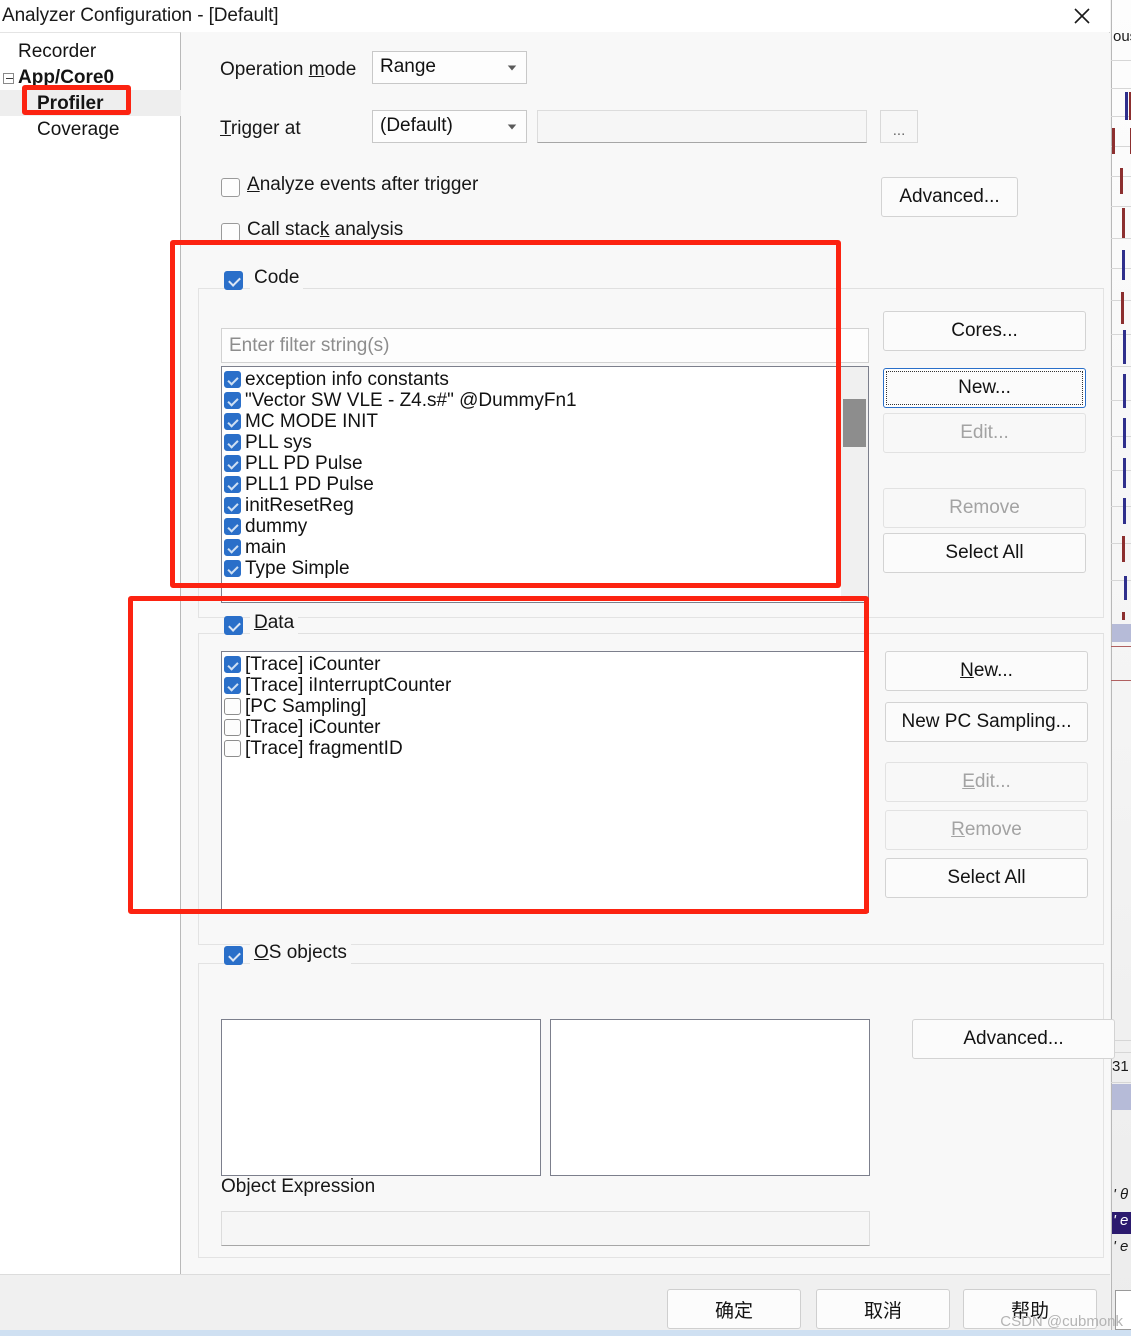 This screenshot has width=1131, height=1336. What do you see at coordinates (449, 126) in the screenshot?
I see `trigger-at-select: (Default)` at bounding box center [449, 126].